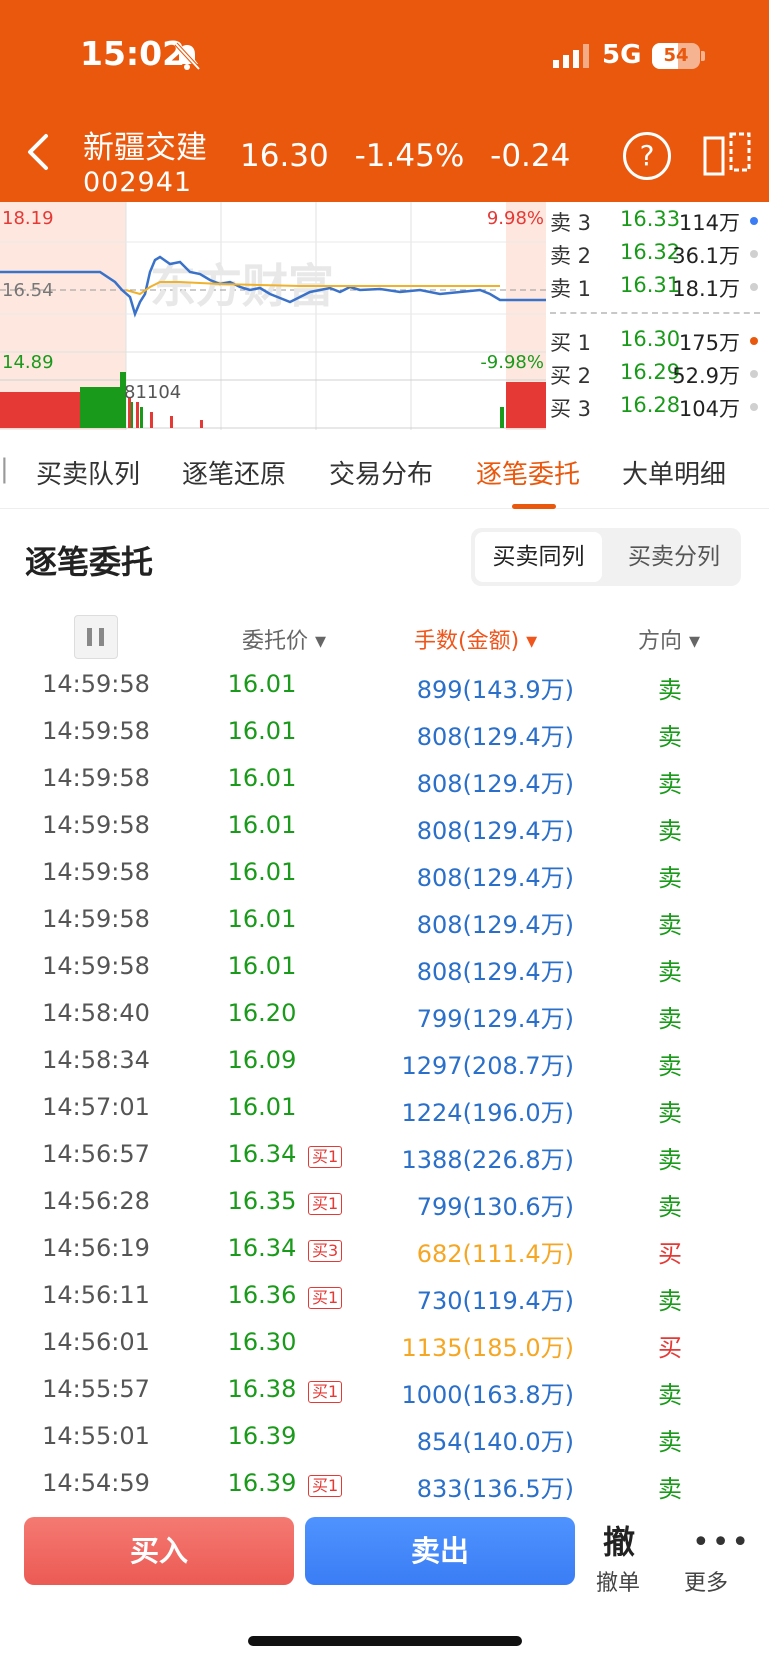 This screenshot has width=769, height=1665. Describe the element at coordinates (385, 1641) in the screenshot. I see `home-indicator` at that location.